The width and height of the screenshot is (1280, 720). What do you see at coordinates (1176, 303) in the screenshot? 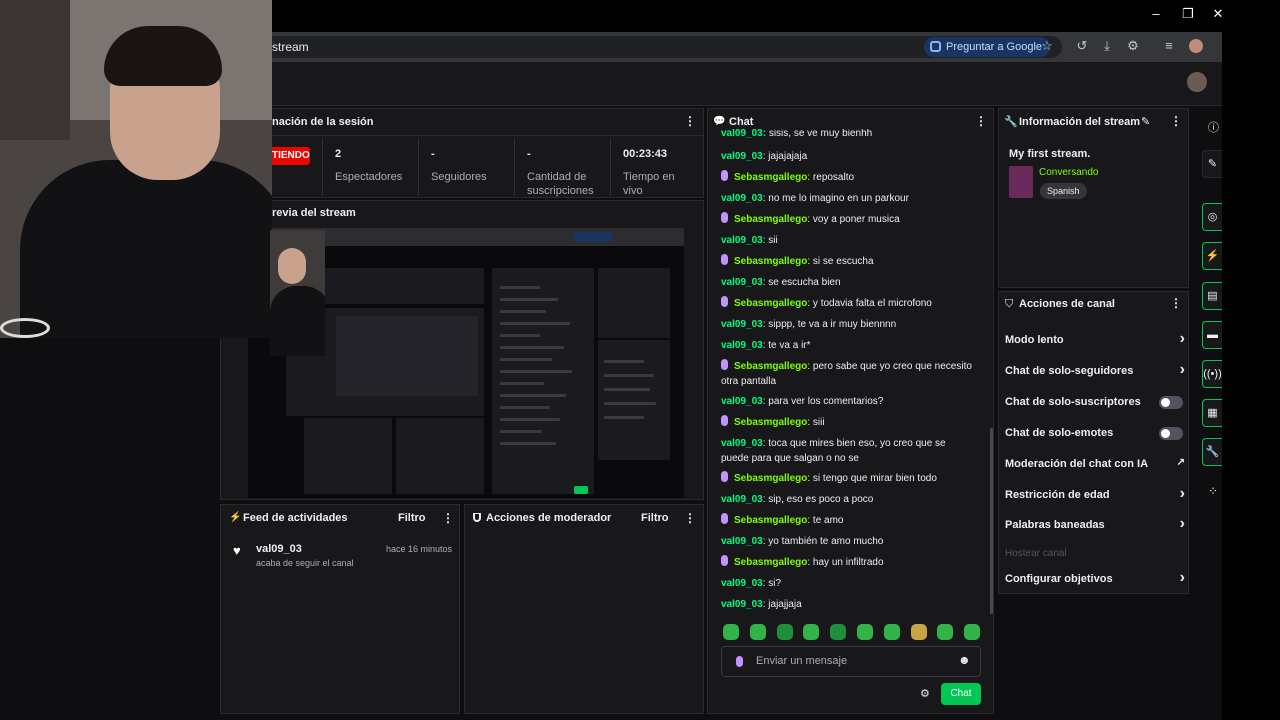
I see `channel-actions-more-icon: ⋮` at bounding box center [1176, 303].